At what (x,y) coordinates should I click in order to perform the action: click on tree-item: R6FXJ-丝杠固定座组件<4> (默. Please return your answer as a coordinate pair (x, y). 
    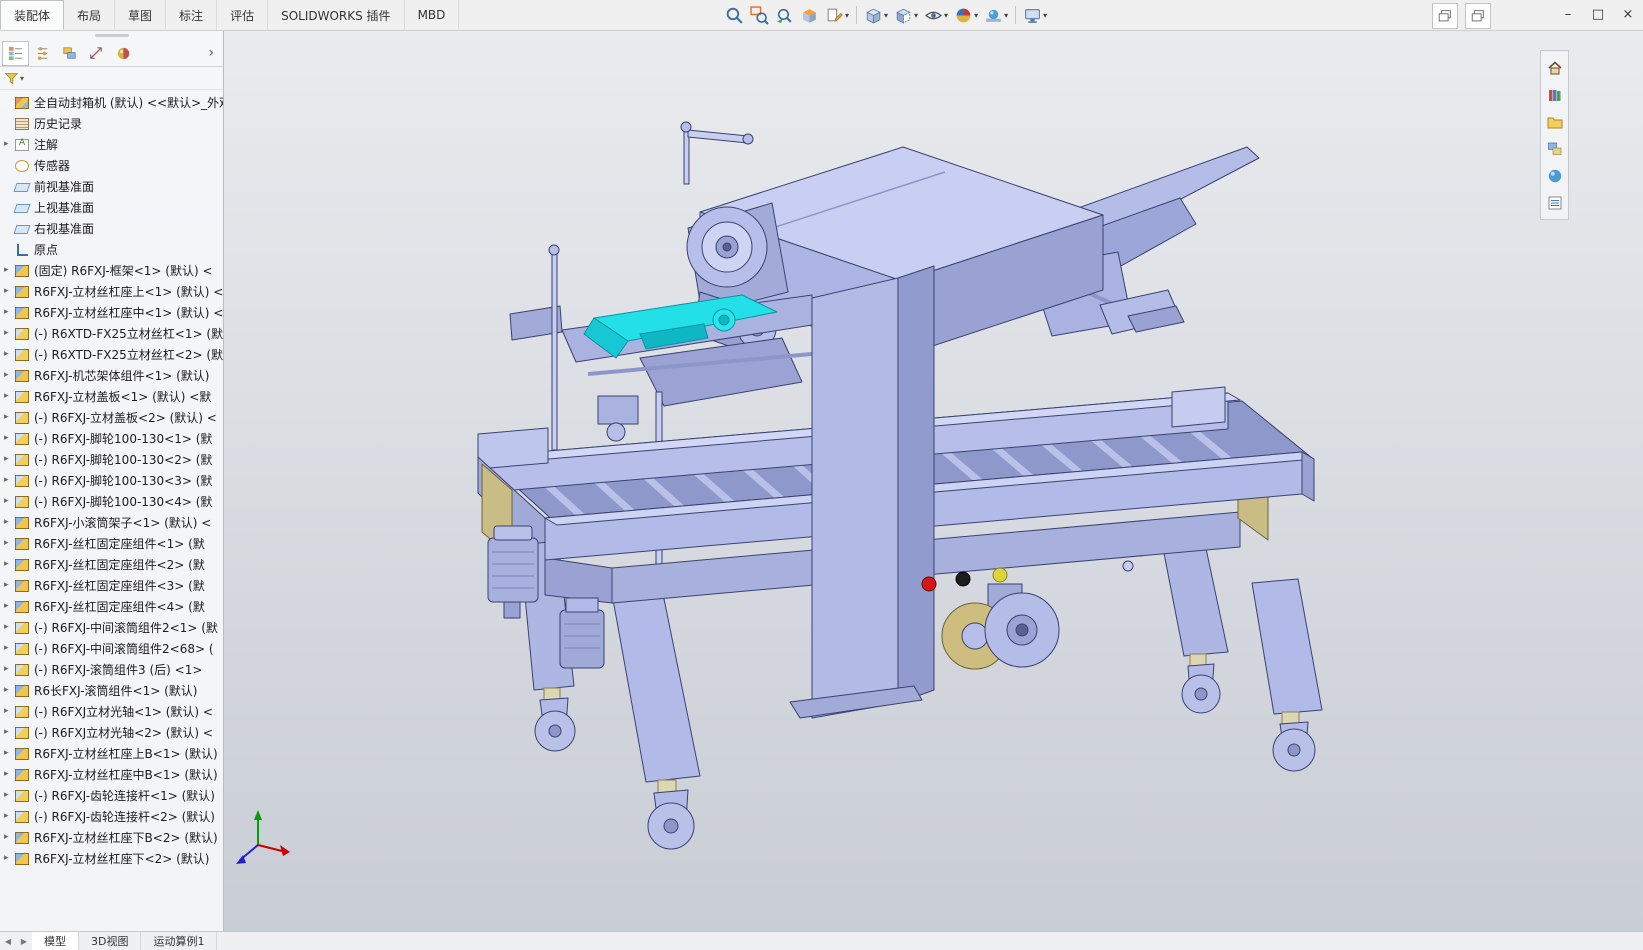
    Looking at the image, I should click on (111, 606).